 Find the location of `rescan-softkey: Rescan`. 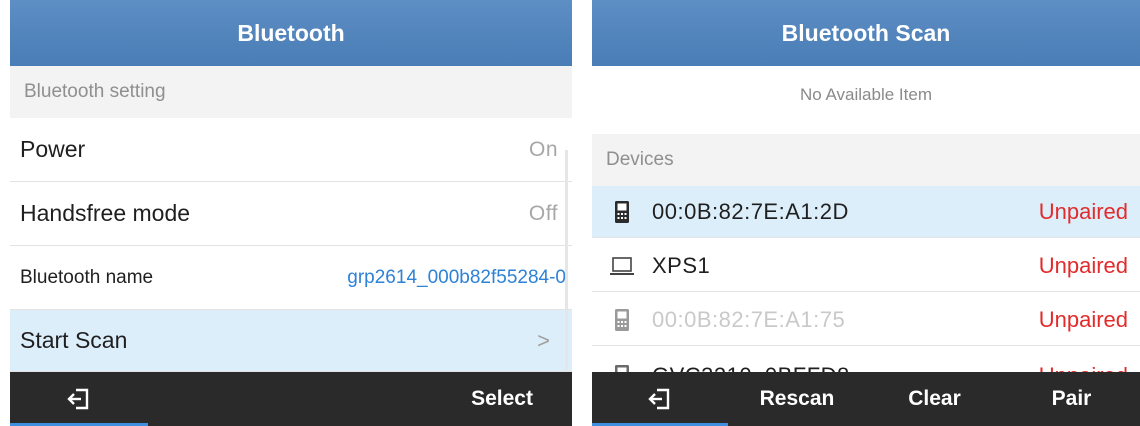

rescan-softkey: Rescan is located at coordinates (797, 399).